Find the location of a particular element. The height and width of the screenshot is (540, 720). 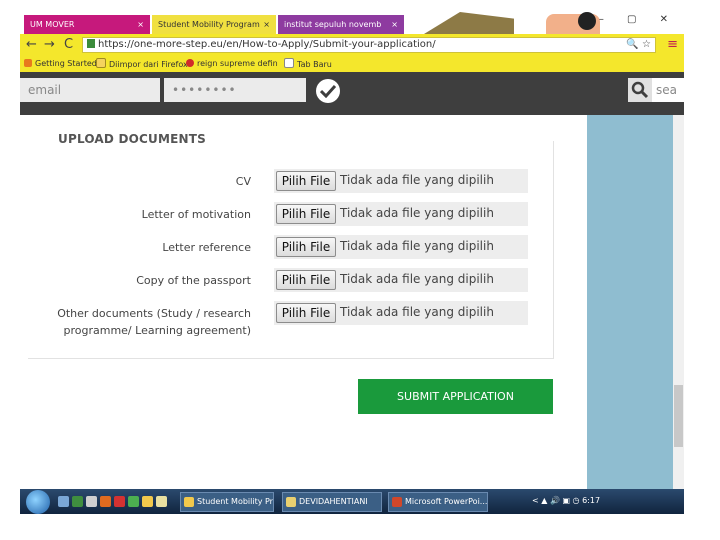

site-icon is located at coordinates (190, 63).